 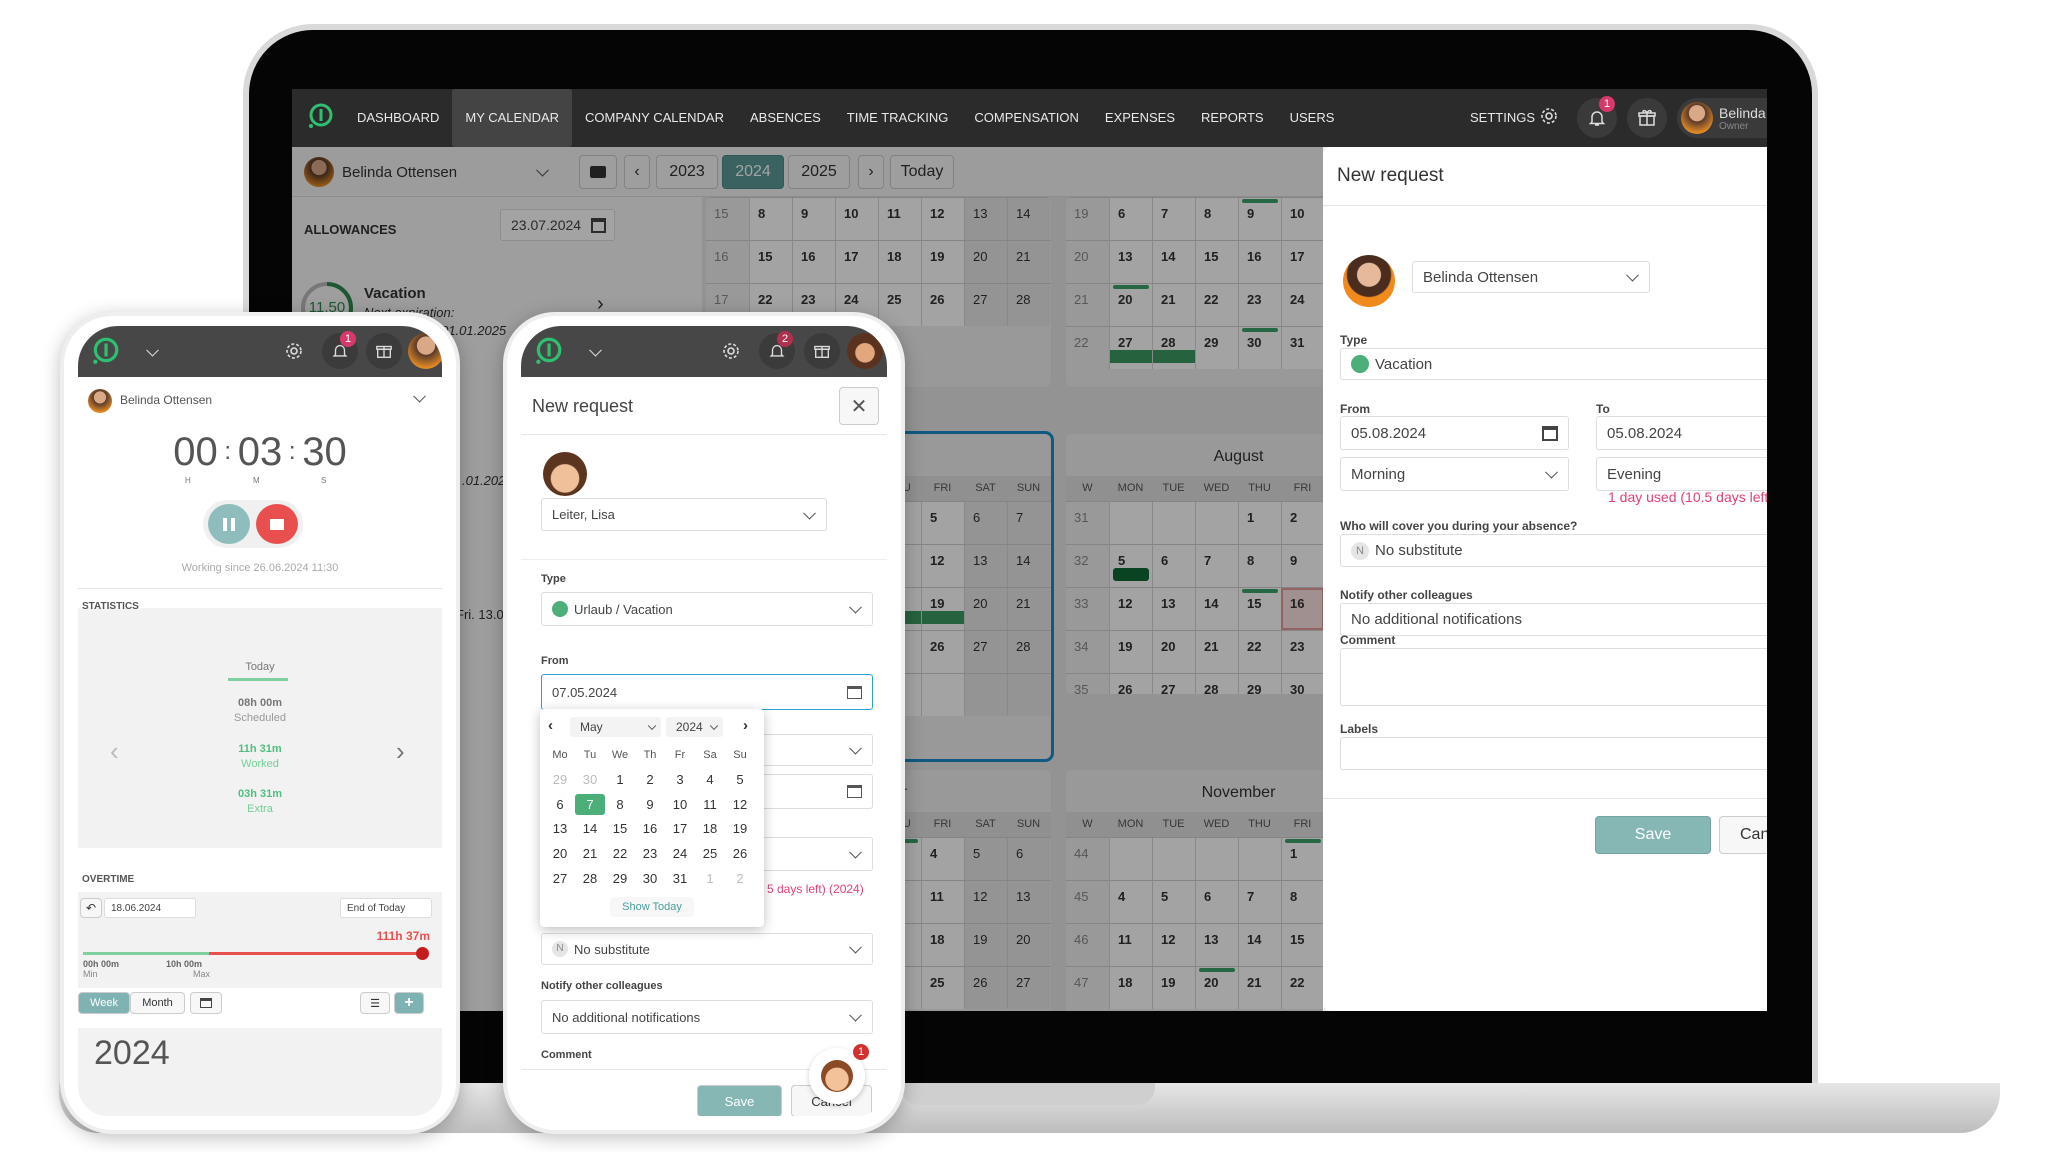 I want to click on prev-period-button: ‹, so click(x=114, y=751).